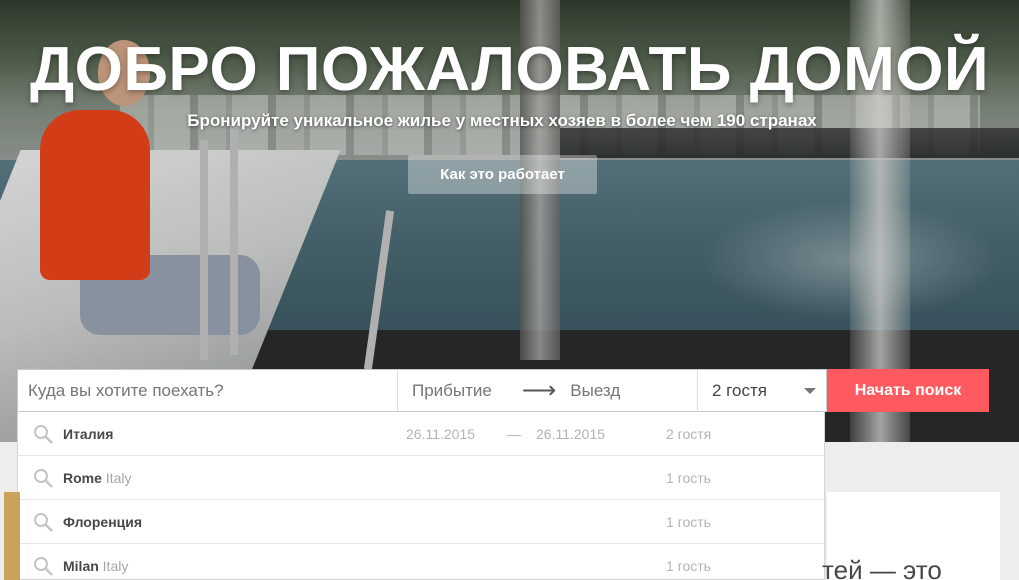 The height and width of the screenshot is (580, 1019). I want to click on dates-field: Прибытие ⟶ Выезд, so click(548, 390).